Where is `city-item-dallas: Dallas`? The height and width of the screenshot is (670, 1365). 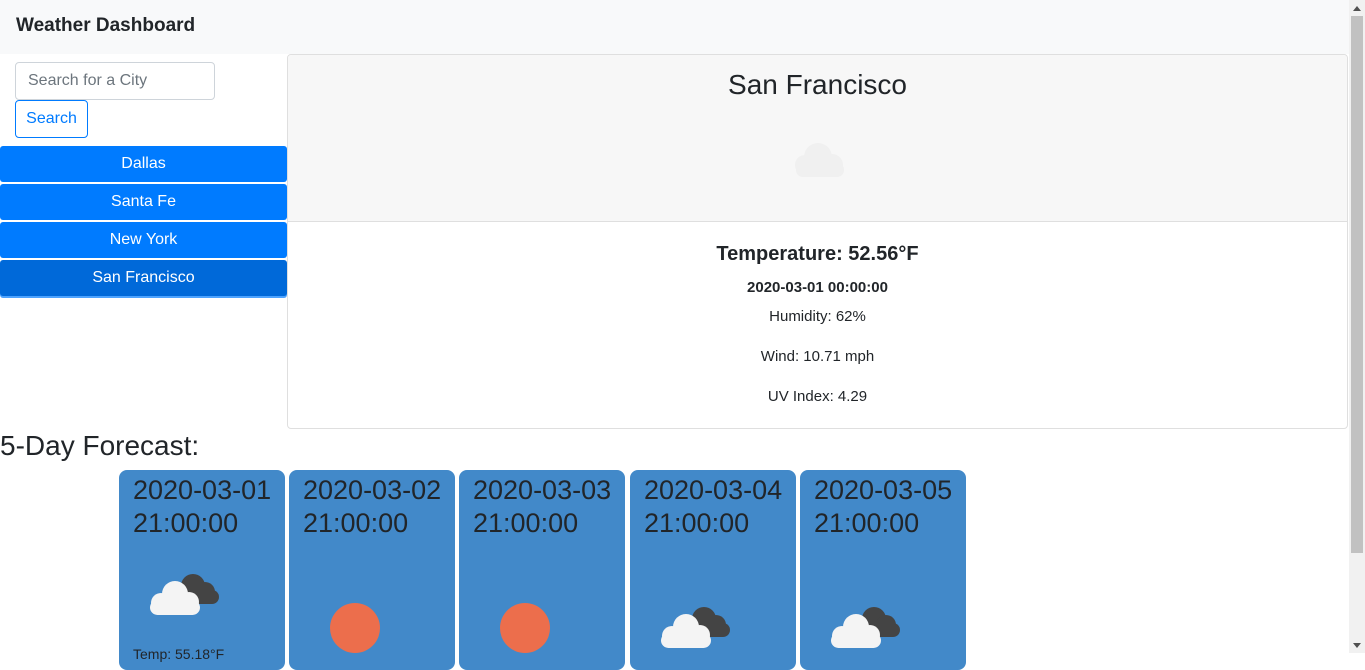
city-item-dallas: Dallas is located at coordinates (143, 164).